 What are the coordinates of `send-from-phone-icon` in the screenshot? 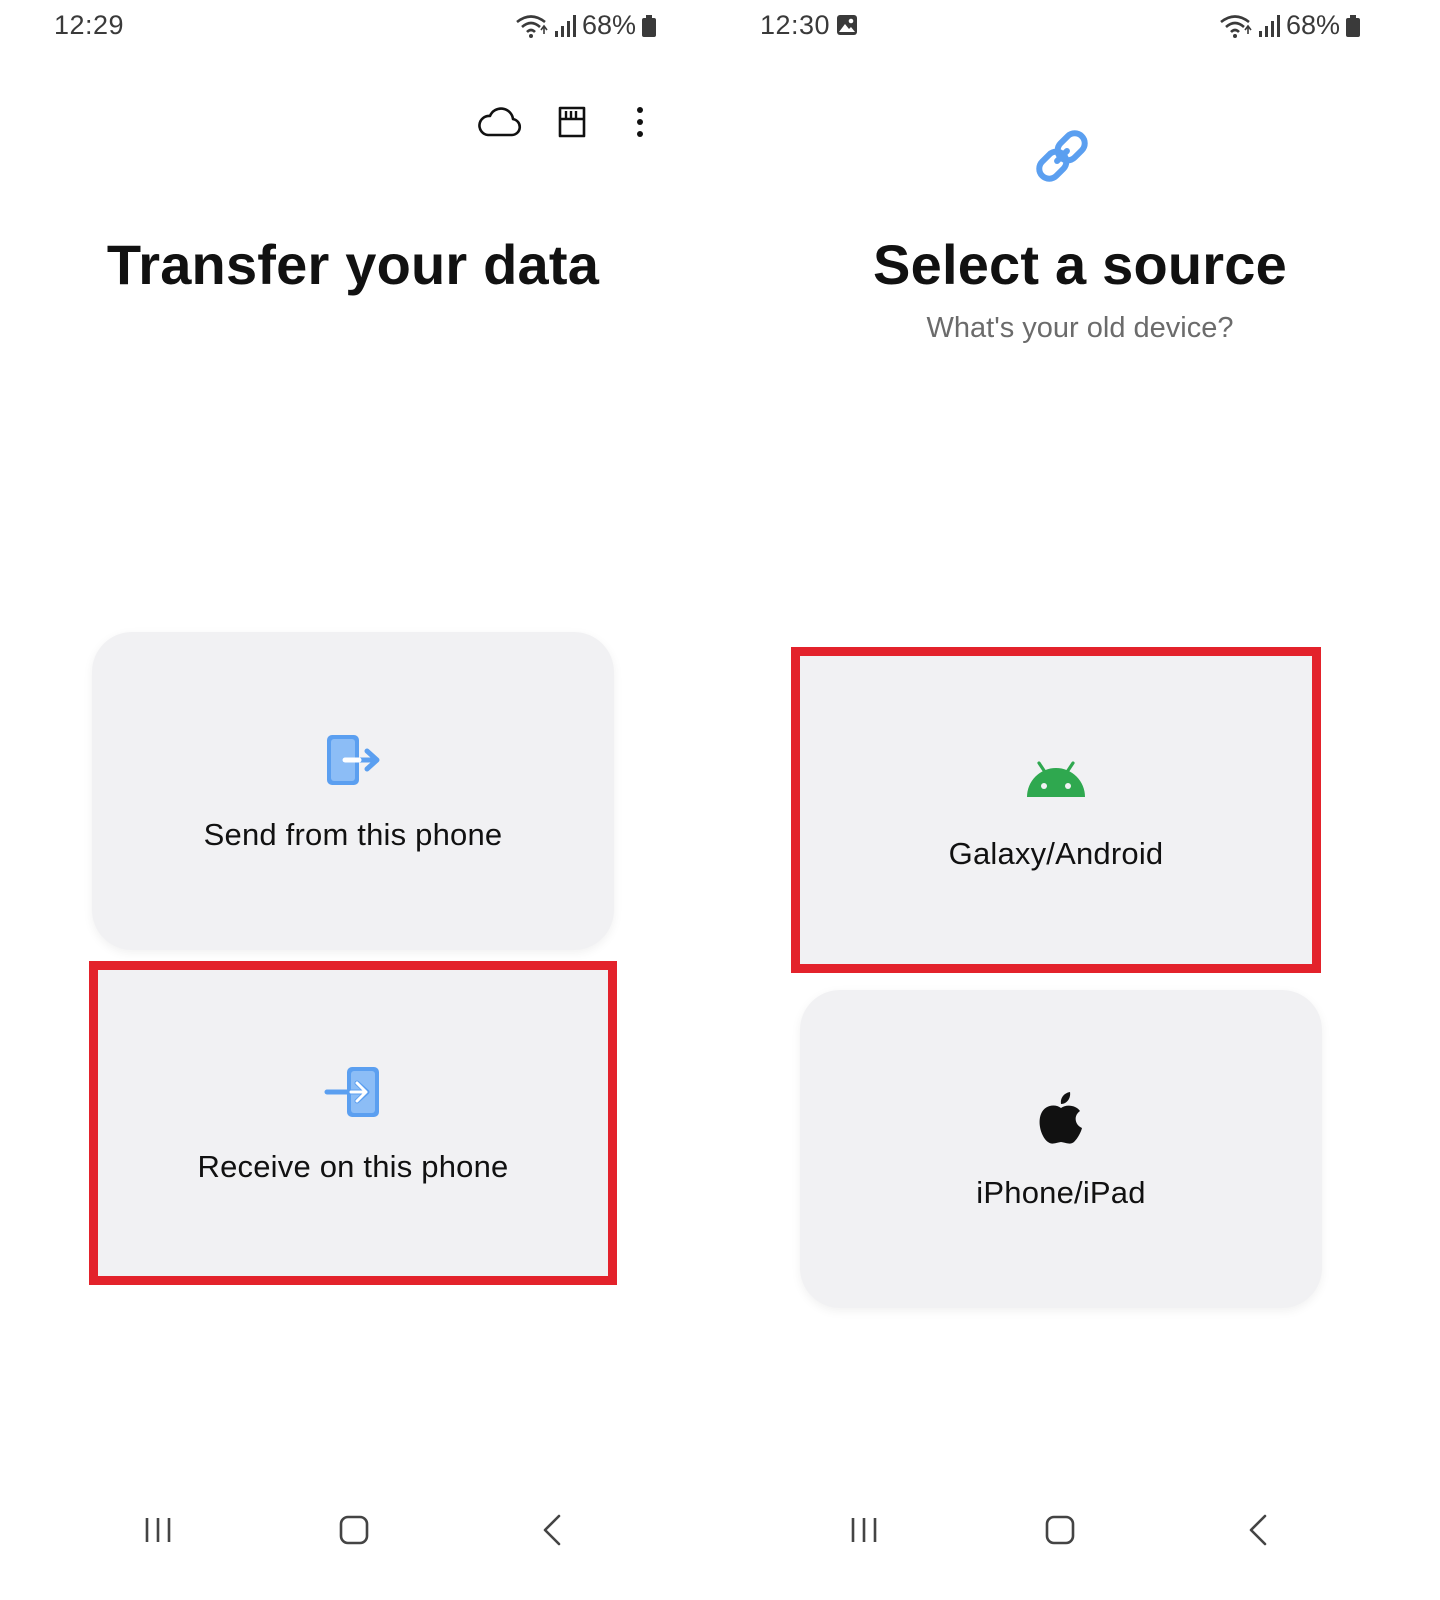 It's located at (353, 760).